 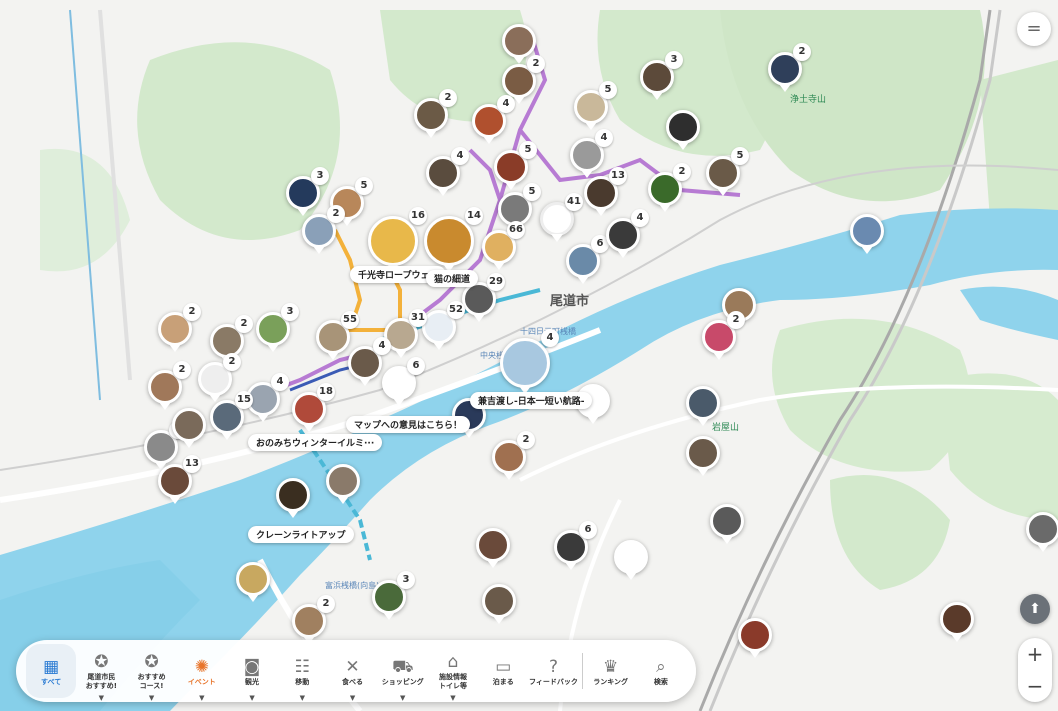 What do you see at coordinates (611, 671) in the screenshot?
I see `toolbar-item-ranking: ♛ ランキング` at bounding box center [611, 671].